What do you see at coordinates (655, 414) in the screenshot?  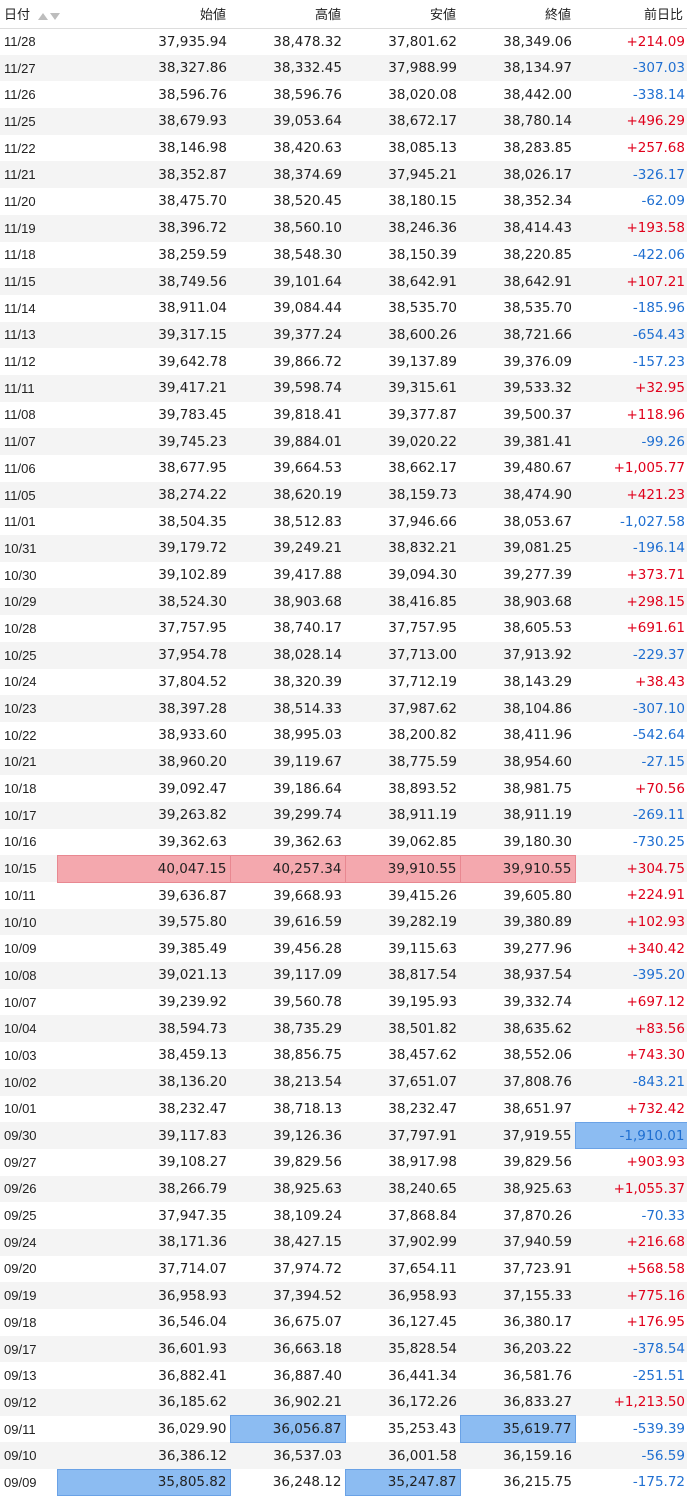 I see `change-cell: +118.96` at bounding box center [655, 414].